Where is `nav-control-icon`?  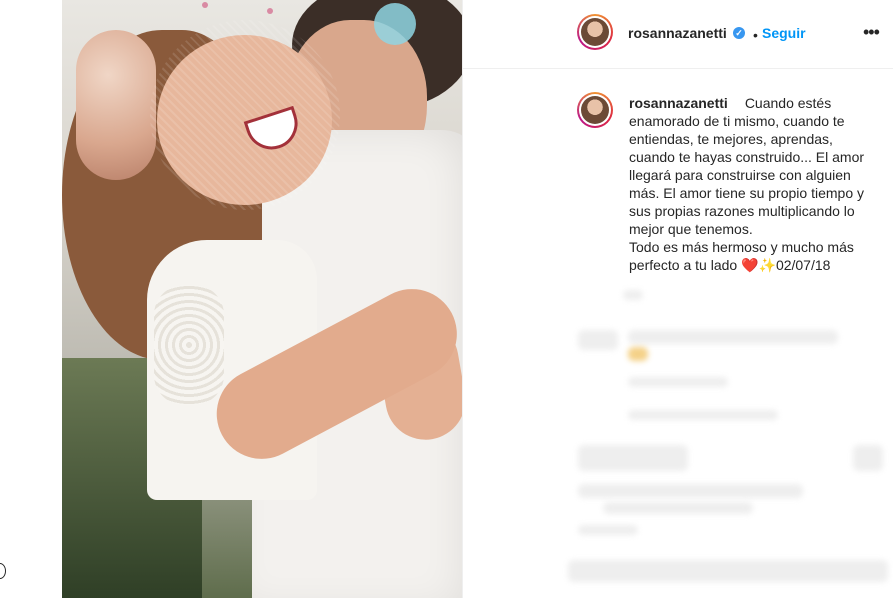
nav-control-icon is located at coordinates (3, 571).